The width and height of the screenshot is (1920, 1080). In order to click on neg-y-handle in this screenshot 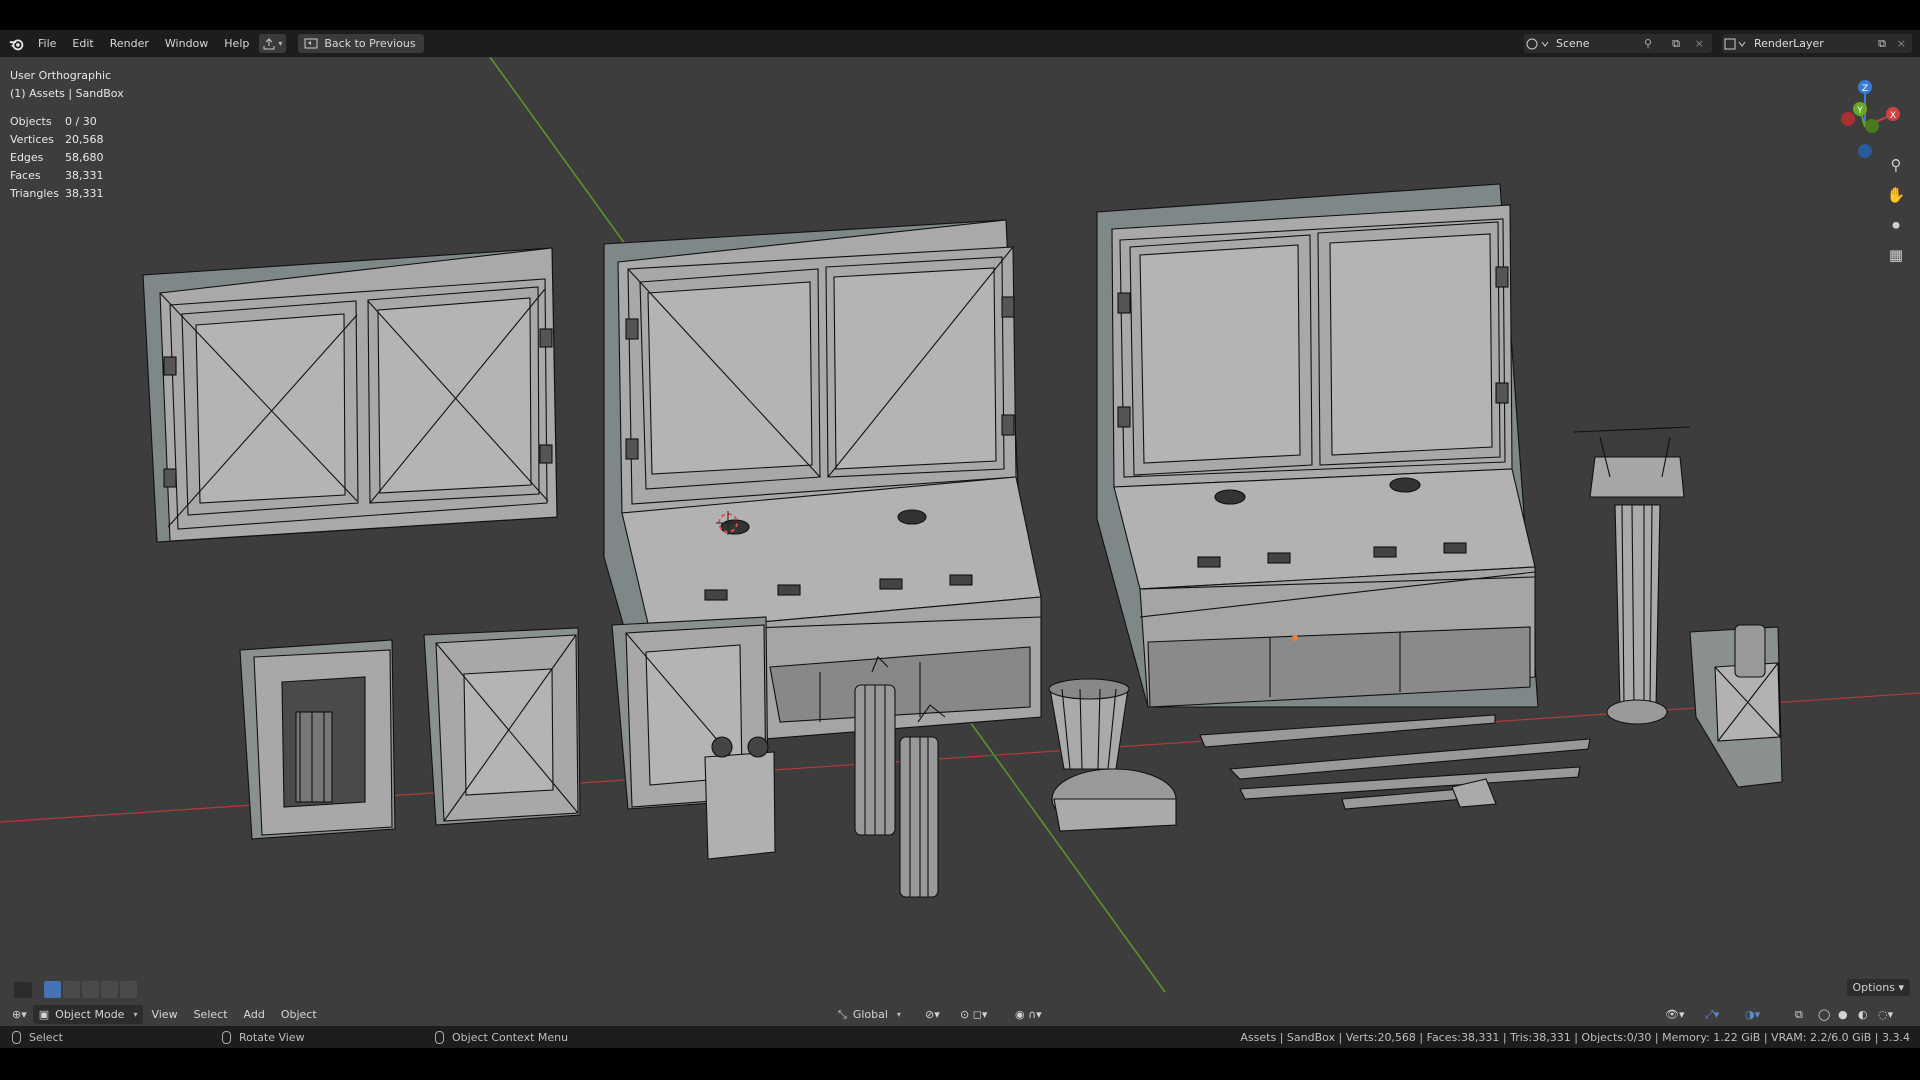, I will do `click(1872, 126)`.